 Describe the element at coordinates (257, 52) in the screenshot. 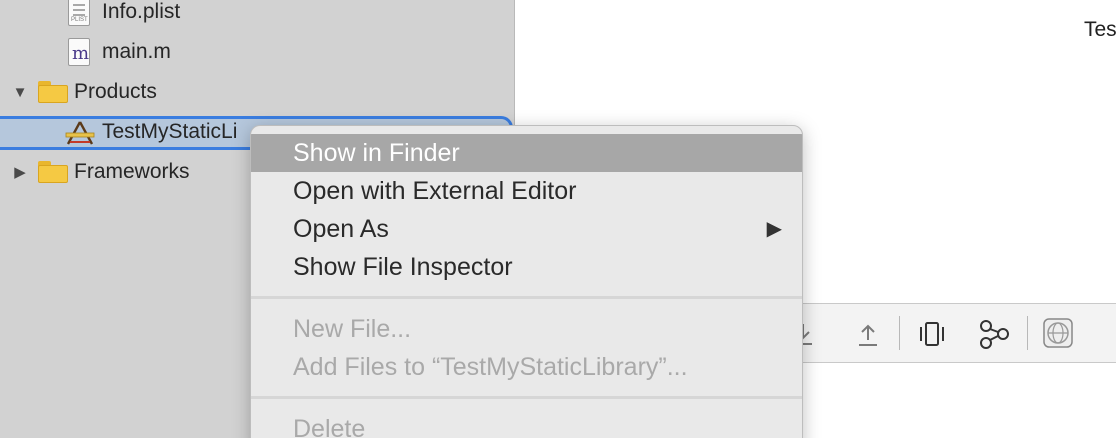

I see `navigator-item-main-m: m main.m` at that location.